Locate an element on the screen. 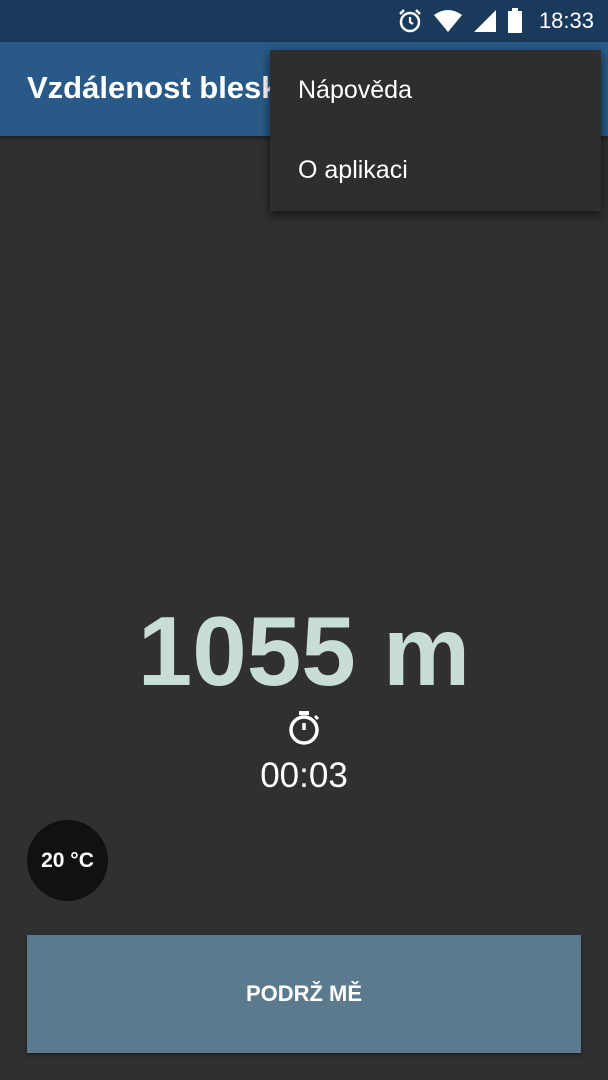 The width and height of the screenshot is (608, 1080). cellular-signal-icon is located at coordinates (485, 21).